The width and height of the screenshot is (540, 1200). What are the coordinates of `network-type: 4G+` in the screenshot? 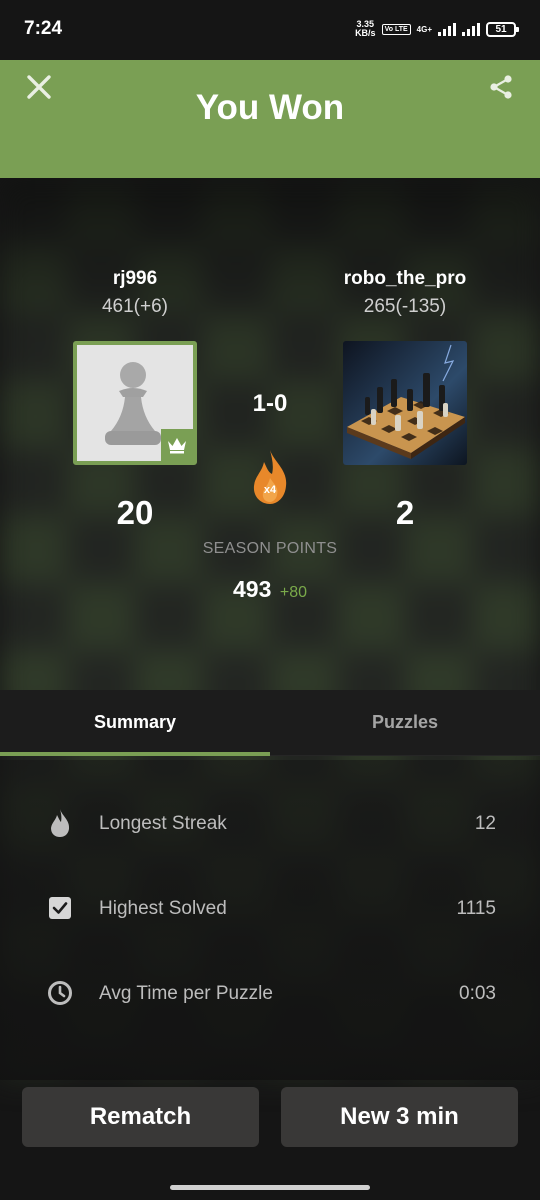 It's located at (424, 29).